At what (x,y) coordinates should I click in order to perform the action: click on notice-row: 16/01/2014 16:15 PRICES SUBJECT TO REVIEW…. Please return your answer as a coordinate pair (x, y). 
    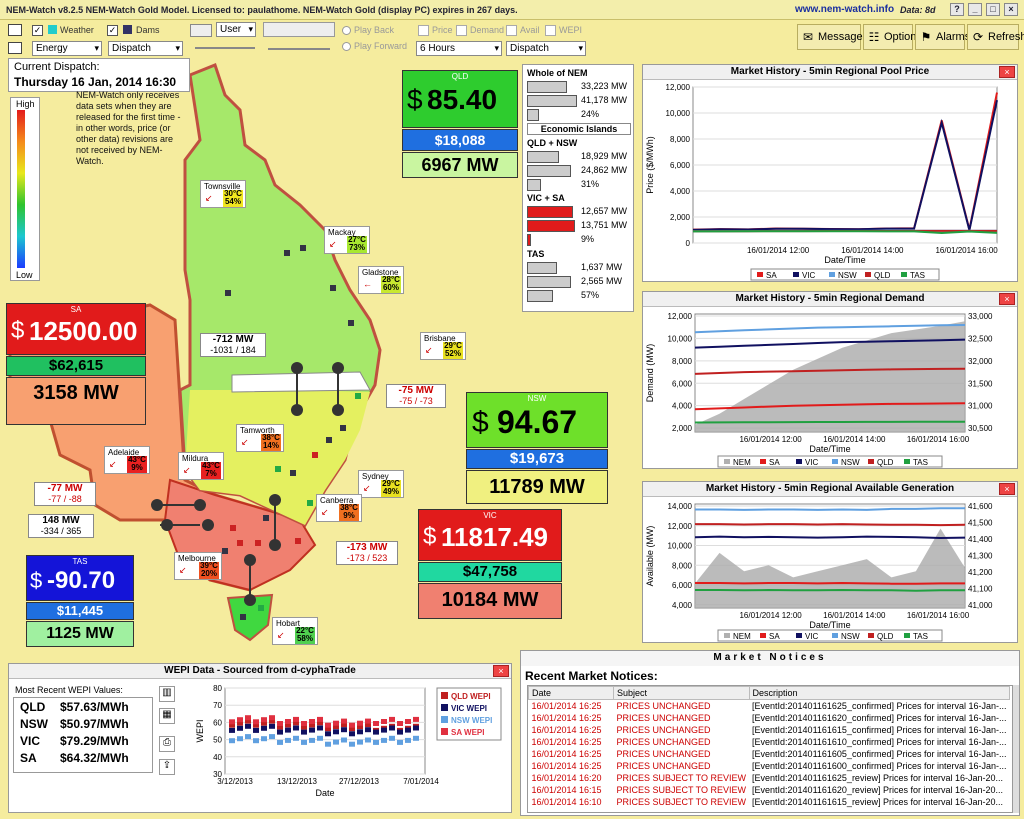
    Looking at the image, I should click on (769, 790).